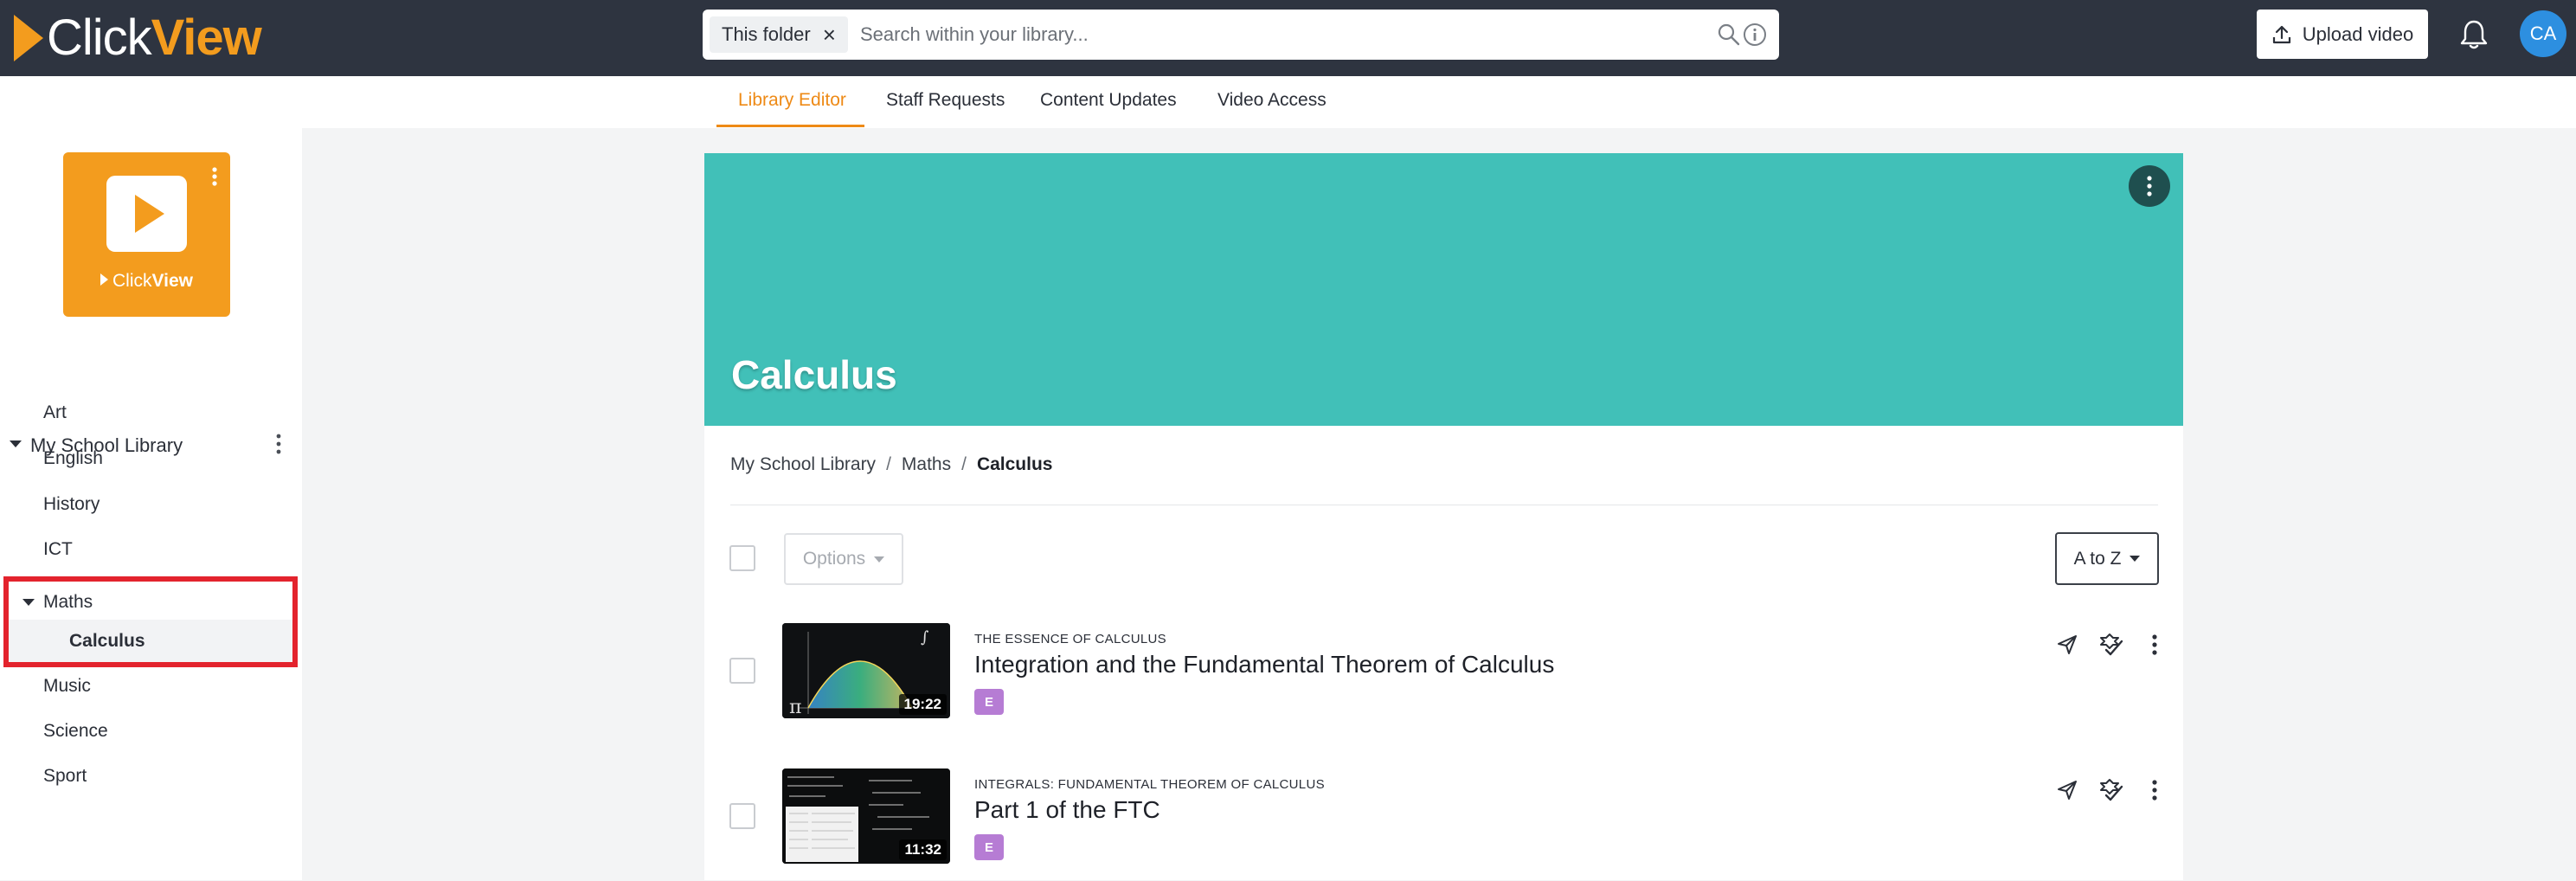 The height and width of the screenshot is (881, 2576). What do you see at coordinates (28, 38) in the screenshot?
I see `logo-play-icon` at bounding box center [28, 38].